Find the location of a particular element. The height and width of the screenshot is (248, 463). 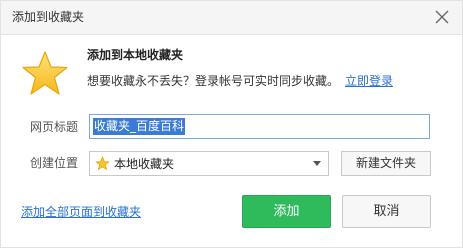

login-link: 立即登录 is located at coordinates (369, 81).